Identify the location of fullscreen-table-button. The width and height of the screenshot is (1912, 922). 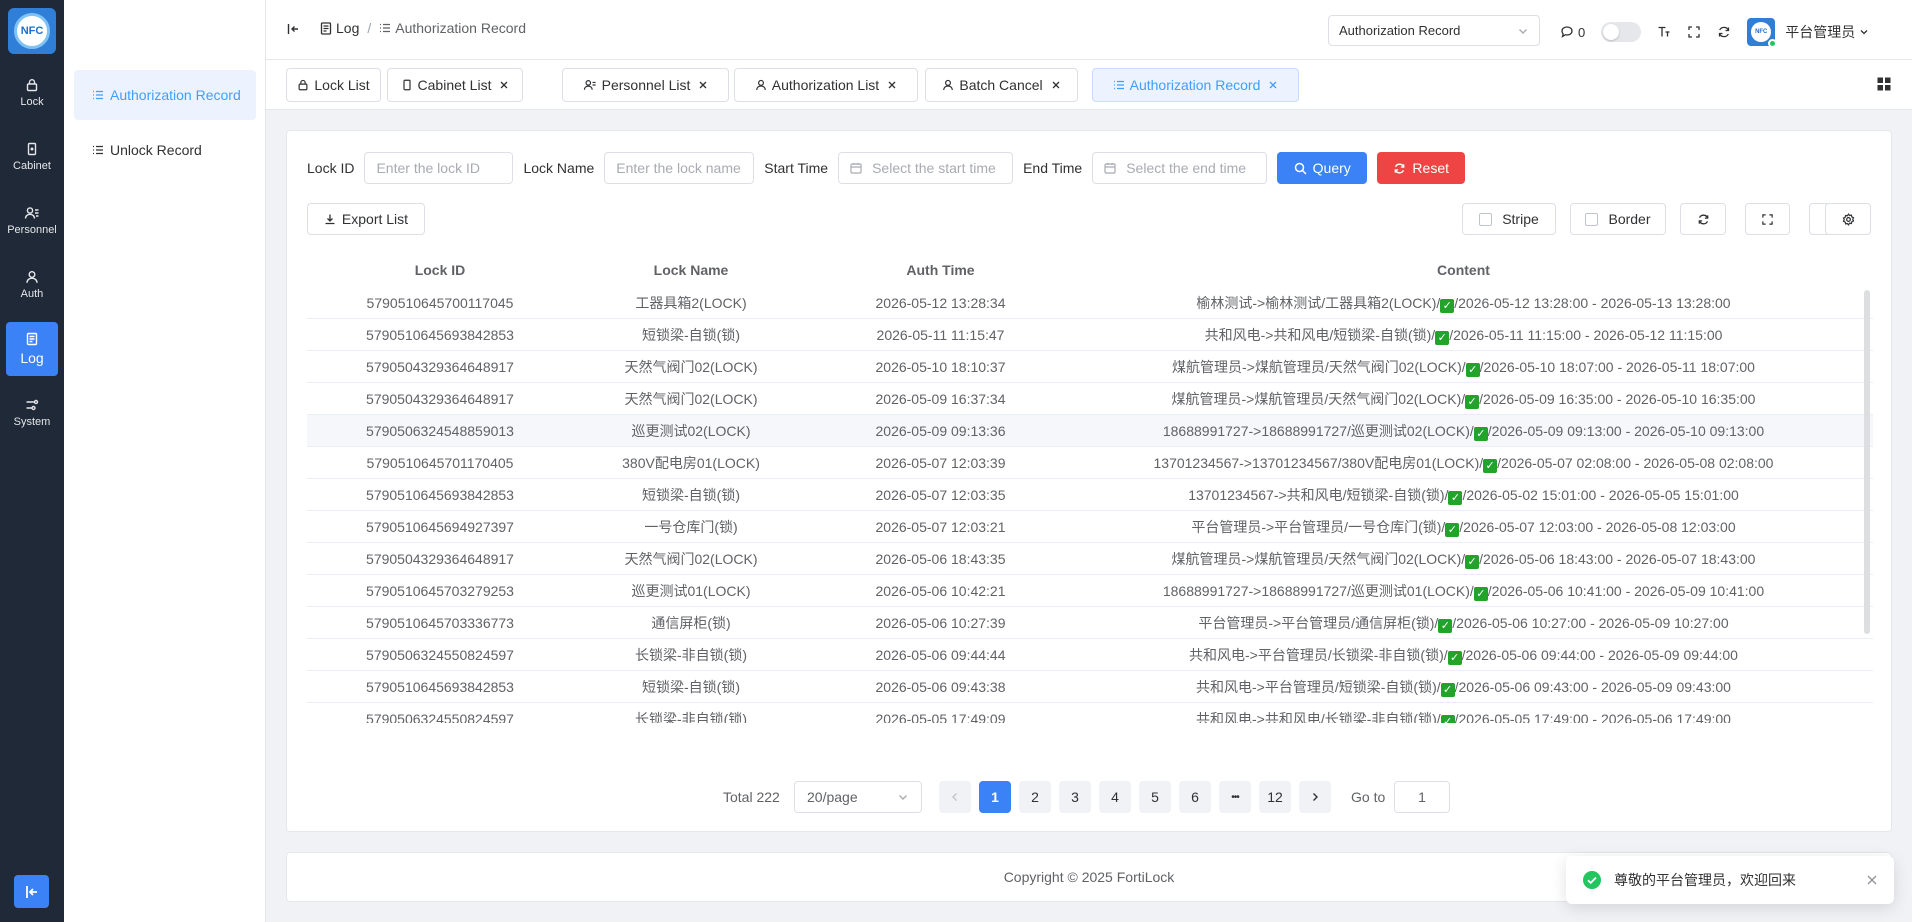
(1767, 219).